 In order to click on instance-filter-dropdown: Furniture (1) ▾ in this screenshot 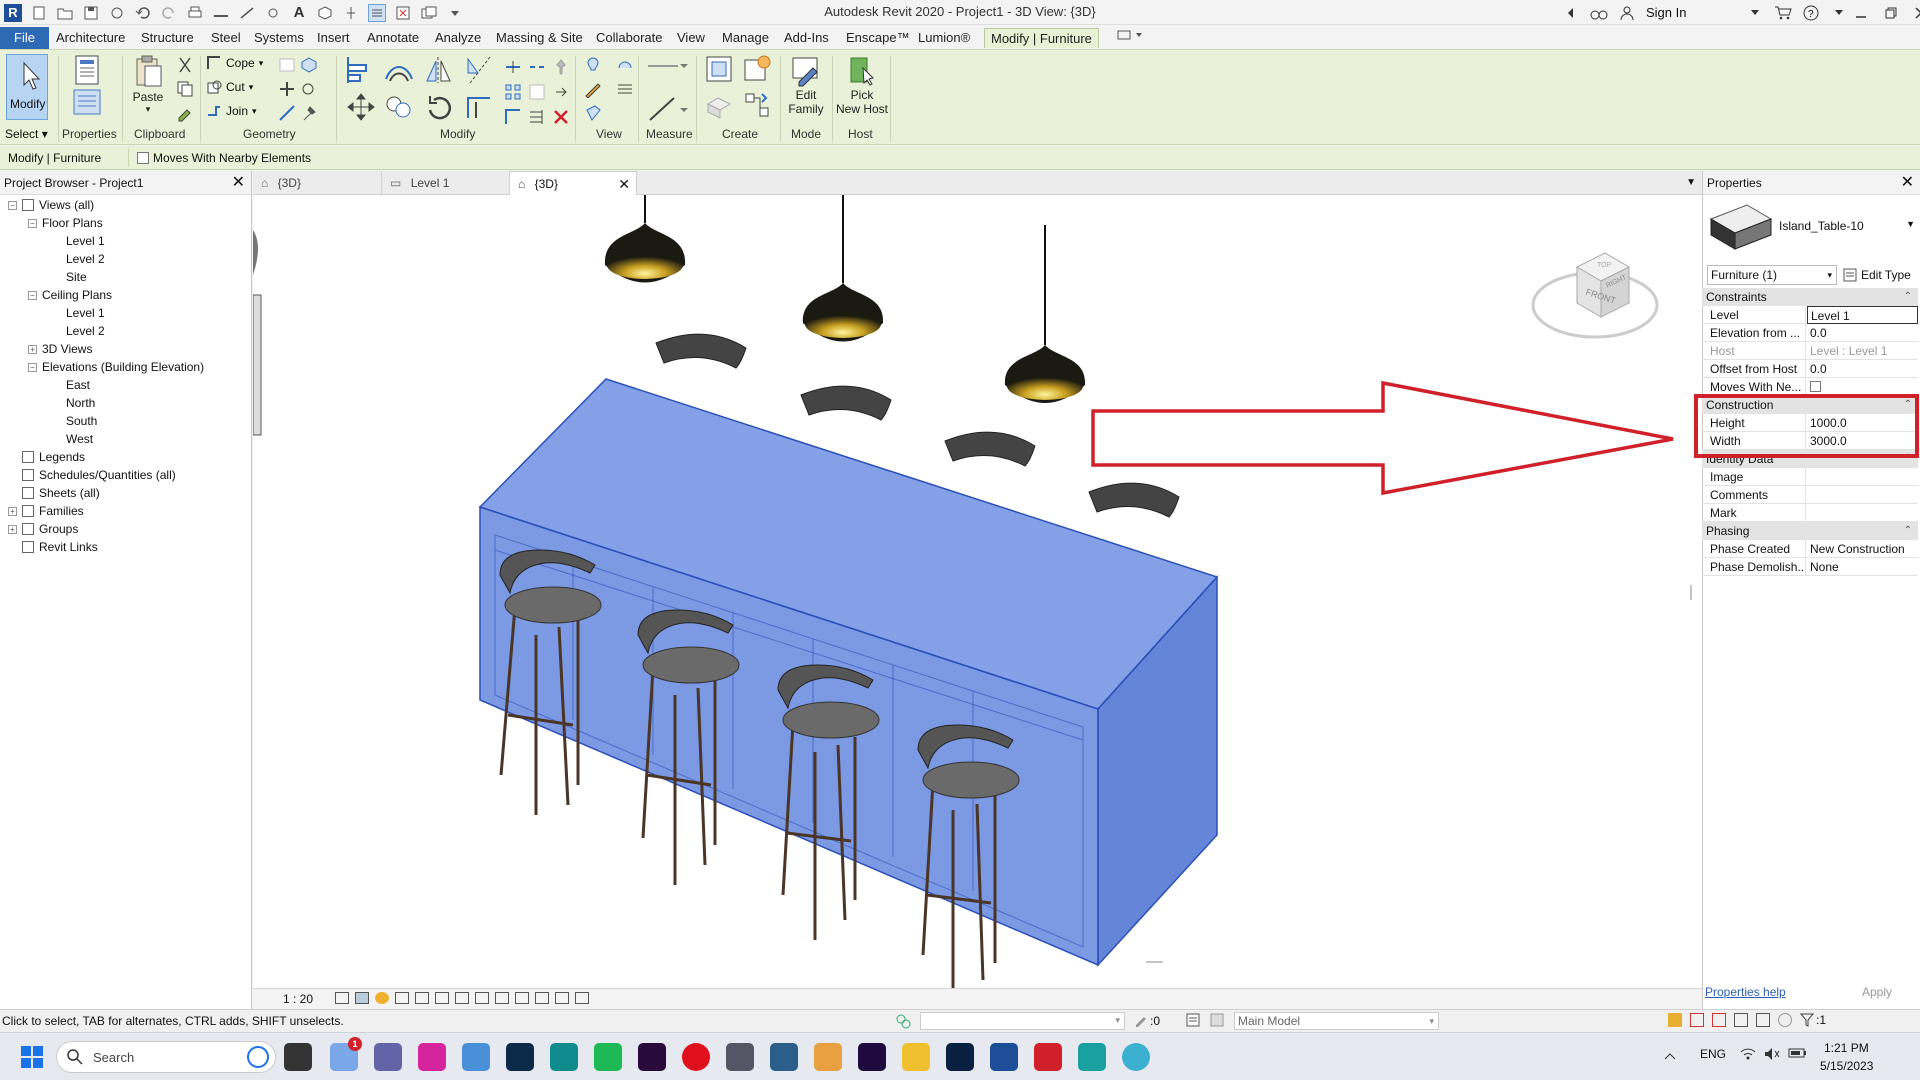, I will do `click(1772, 275)`.